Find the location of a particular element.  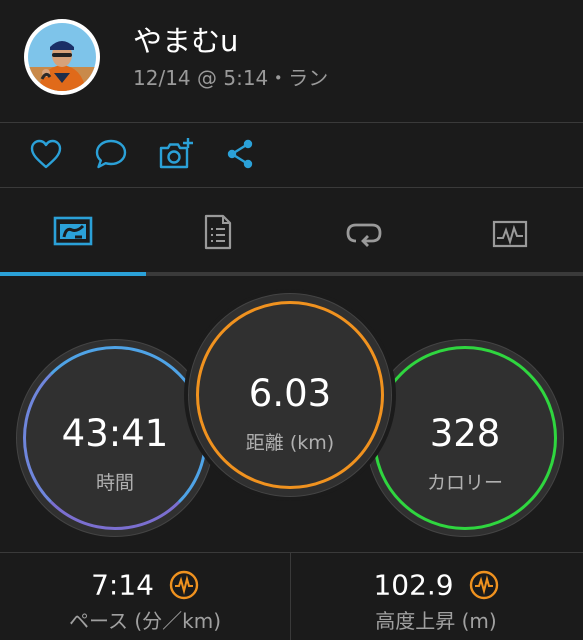

time-label: 時間 is located at coordinates (114, 483).